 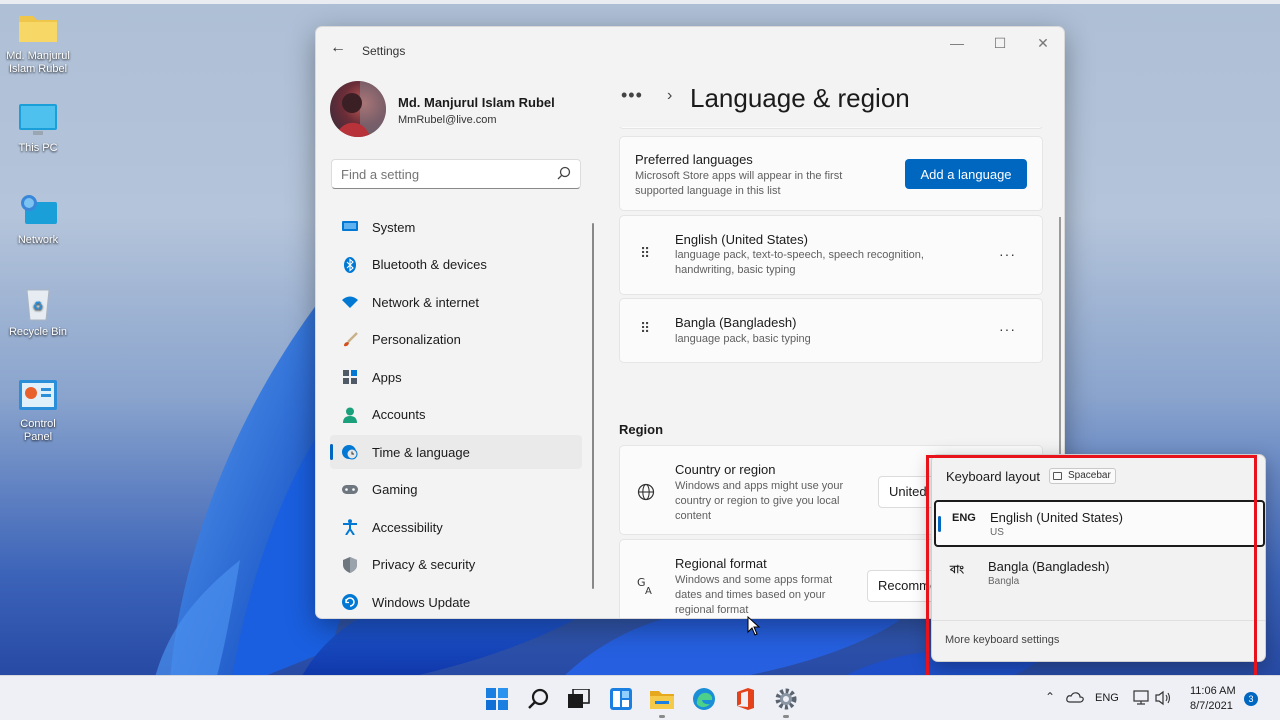 I want to click on folder-icon, so click(x=38, y=28).